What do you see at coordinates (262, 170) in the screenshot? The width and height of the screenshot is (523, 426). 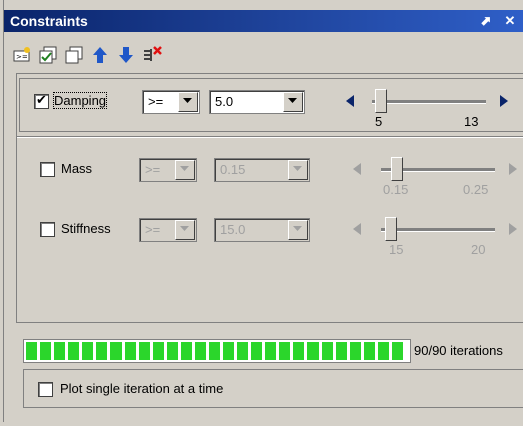 I see `value-select: 0.15` at bounding box center [262, 170].